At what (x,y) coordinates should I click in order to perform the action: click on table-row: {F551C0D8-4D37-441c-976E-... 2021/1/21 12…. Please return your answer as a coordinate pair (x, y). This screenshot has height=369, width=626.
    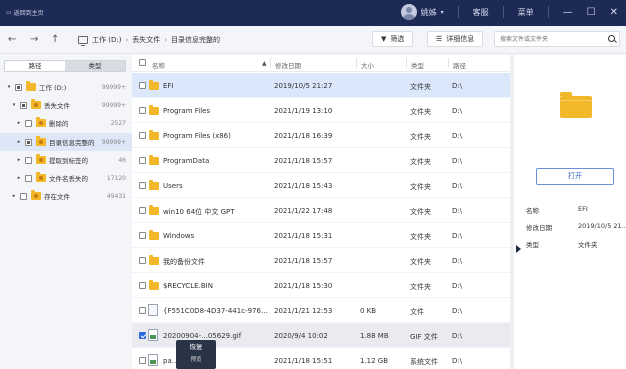
    Looking at the image, I should click on (321, 310).